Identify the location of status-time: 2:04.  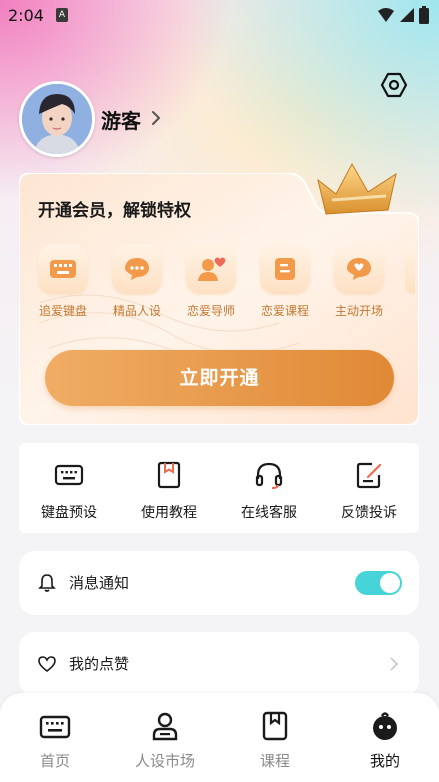
(26, 15).